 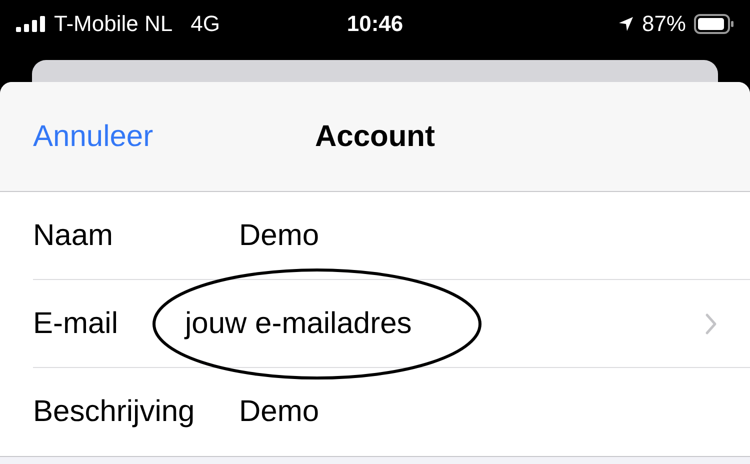 What do you see at coordinates (714, 24) in the screenshot?
I see `battery-icon` at bounding box center [714, 24].